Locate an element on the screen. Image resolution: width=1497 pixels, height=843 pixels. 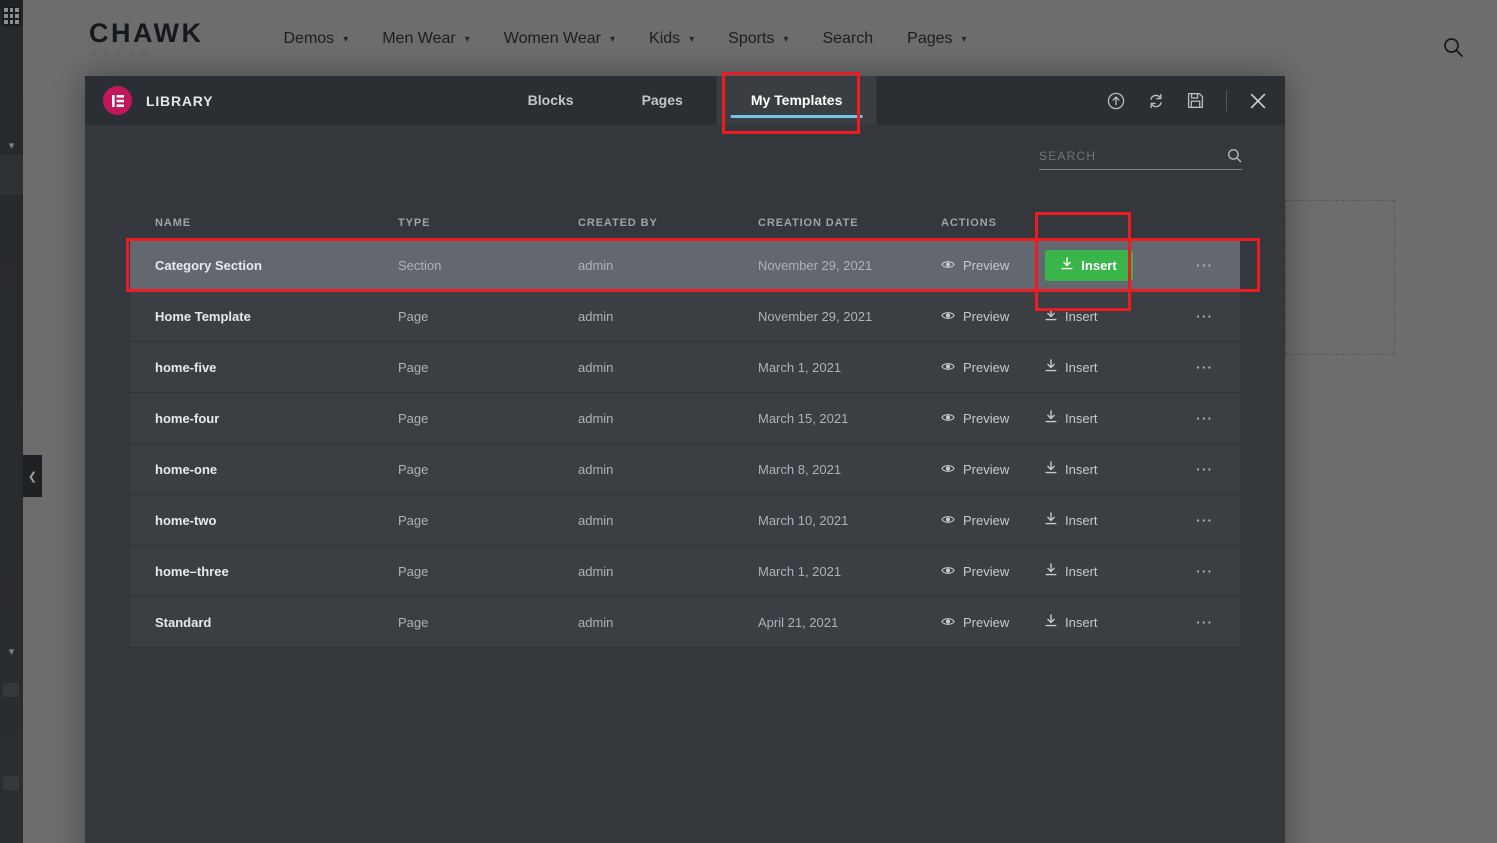
logo-sub-text: BAZAR is located at coordinates (123, 53).